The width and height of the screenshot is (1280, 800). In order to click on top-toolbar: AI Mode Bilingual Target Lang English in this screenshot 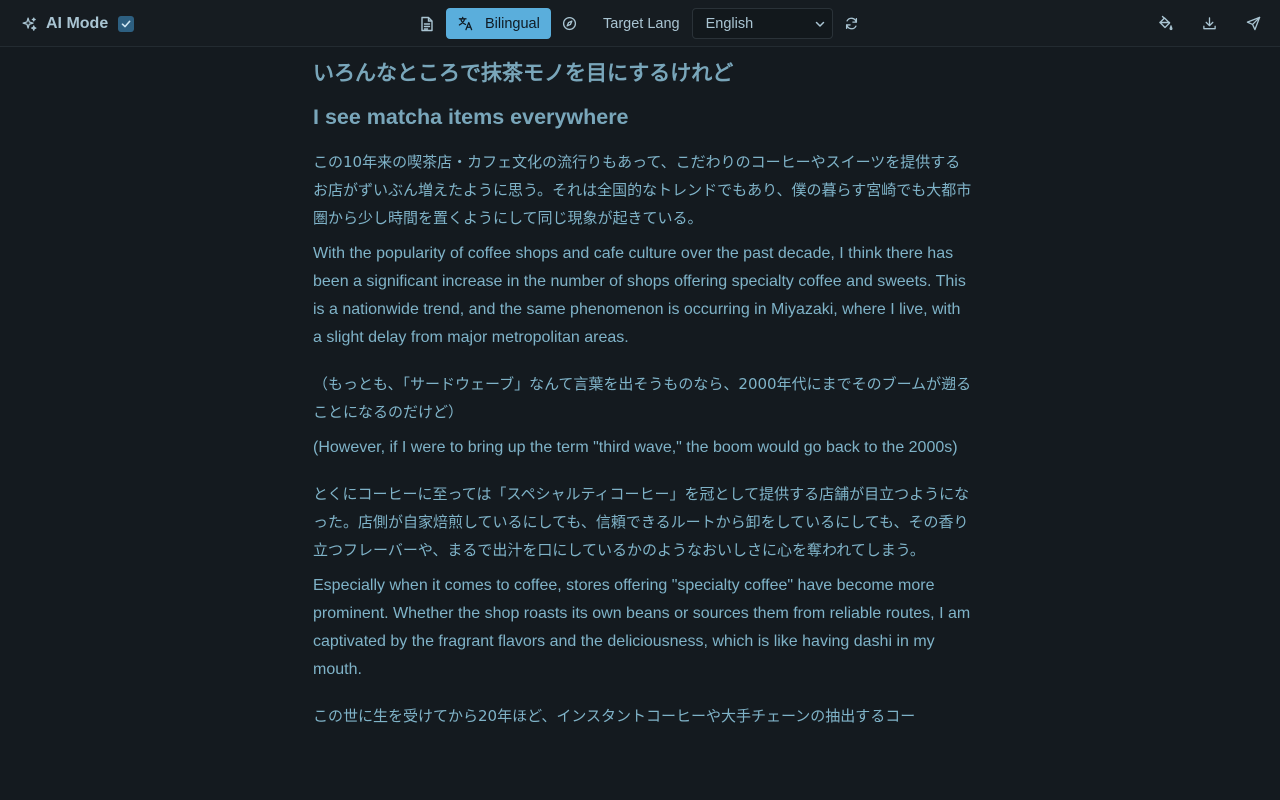, I will do `click(640, 23)`.